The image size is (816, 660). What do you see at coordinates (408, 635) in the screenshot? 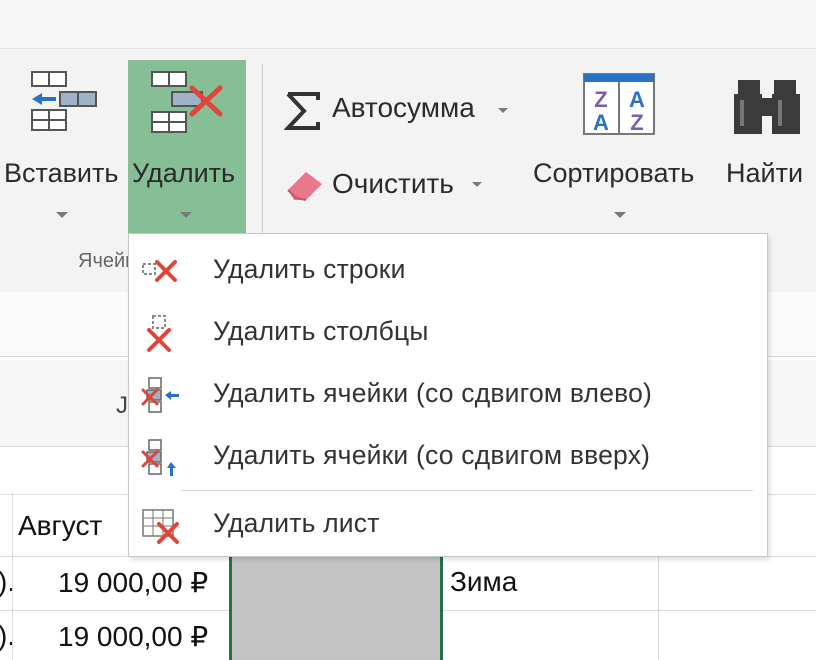
I see `table-row: ). 19 000,00 ₽` at bounding box center [408, 635].